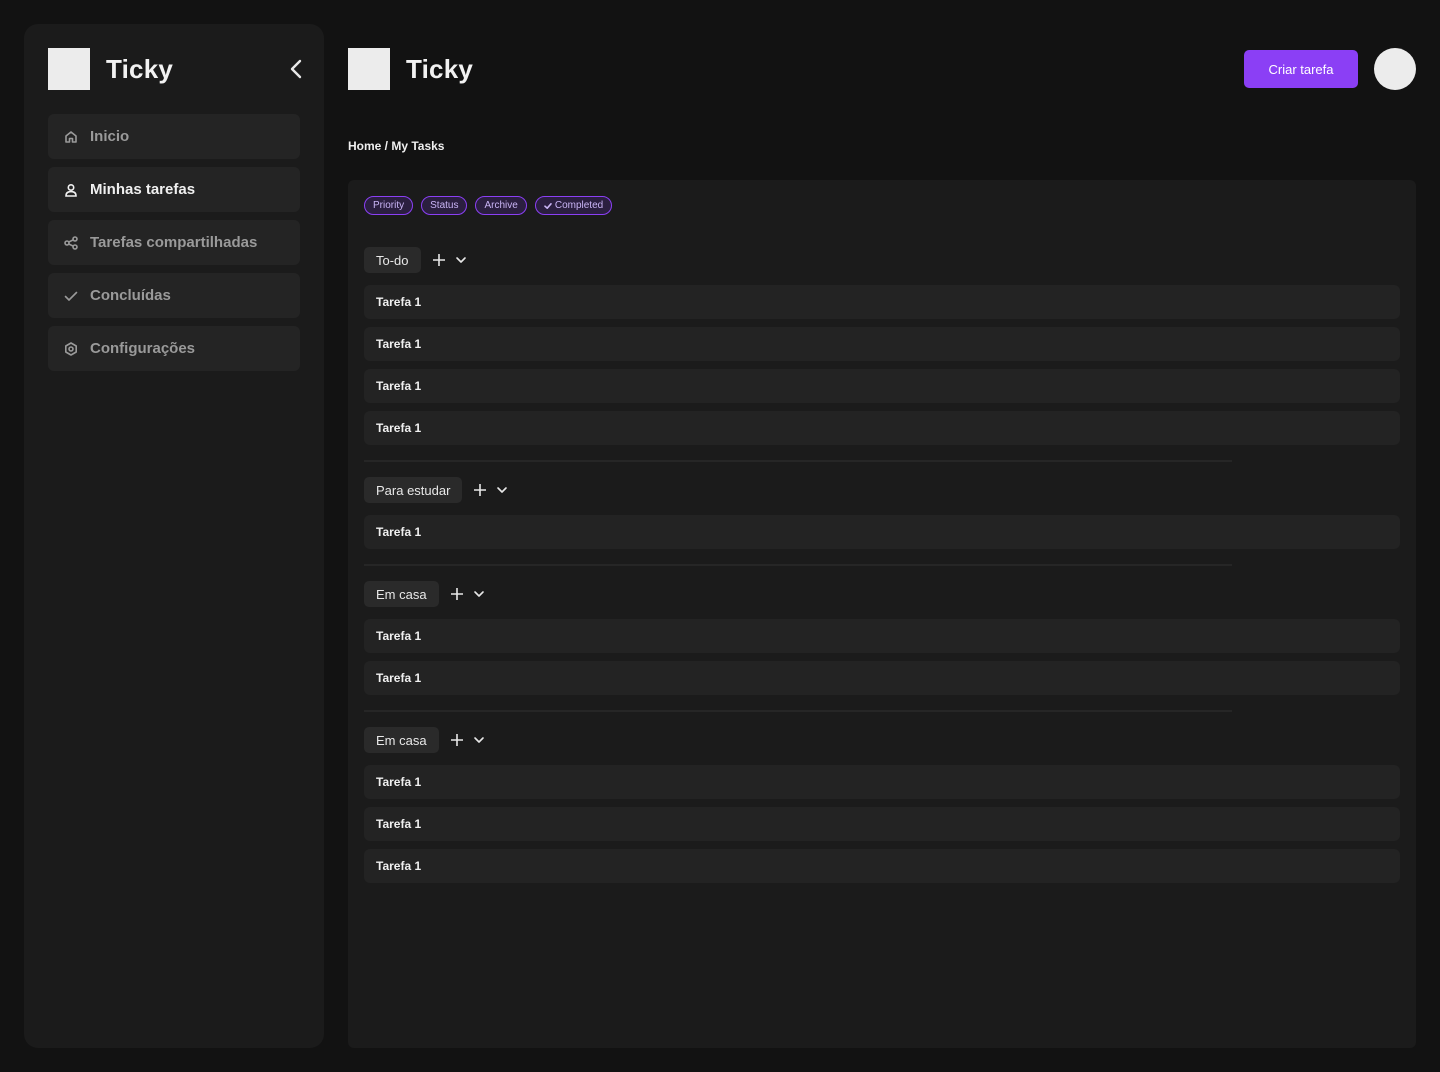 The image size is (1440, 1072). What do you see at coordinates (573, 205) in the screenshot?
I see `filter-chip-completed: Completed` at bounding box center [573, 205].